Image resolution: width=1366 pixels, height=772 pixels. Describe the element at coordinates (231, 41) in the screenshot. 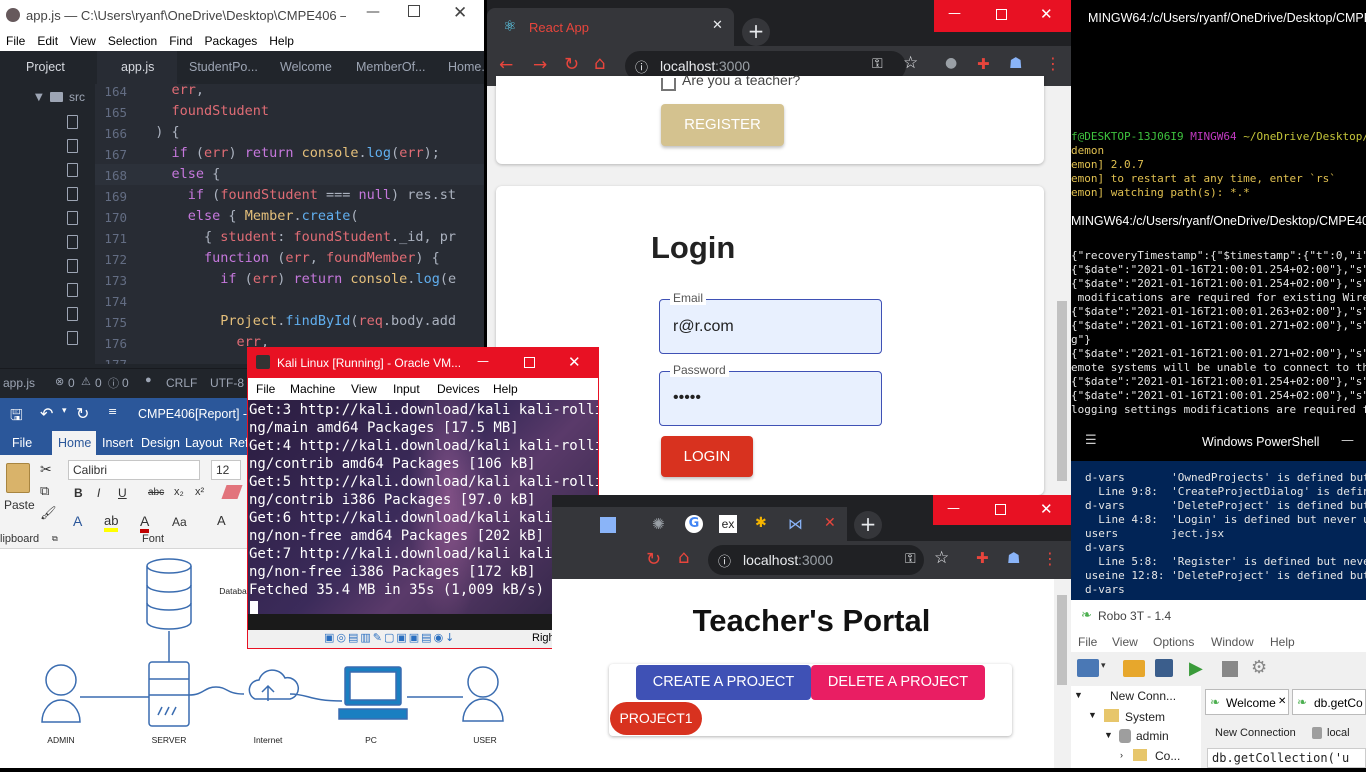

I see `menu-packages: Packages` at that location.